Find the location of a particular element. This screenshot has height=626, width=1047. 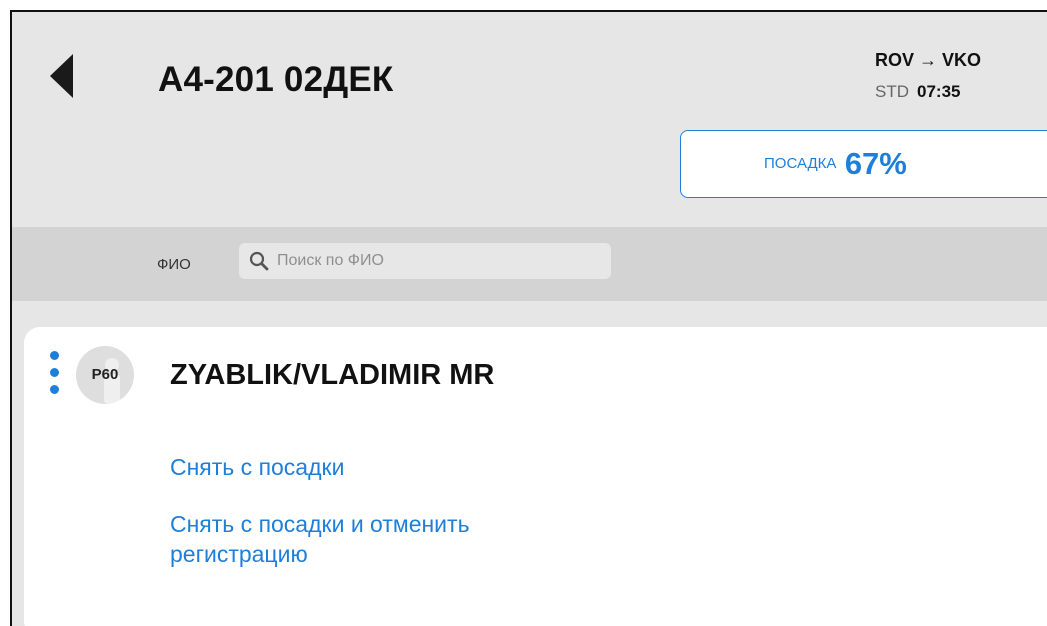

std-time: 07:35 is located at coordinates (939, 91).